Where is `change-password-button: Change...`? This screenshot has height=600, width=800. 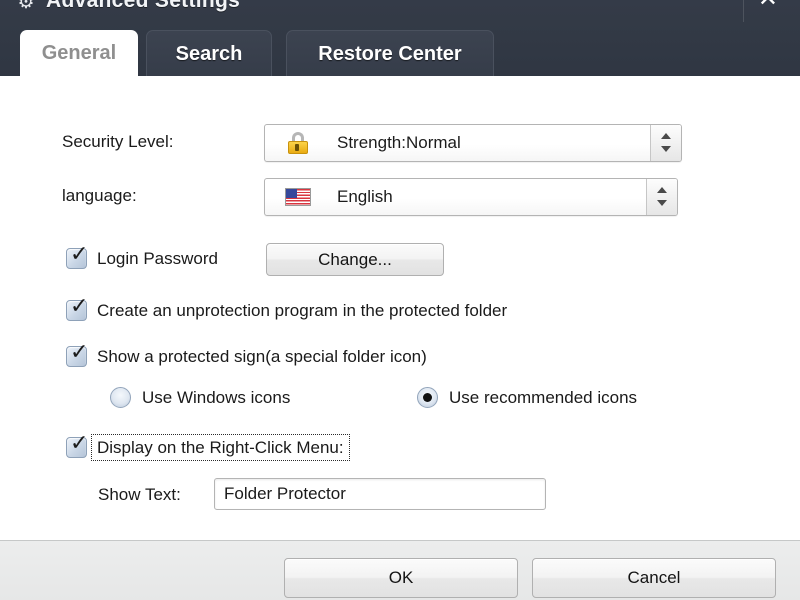
change-password-button: Change... is located at coordinates (355, 259).